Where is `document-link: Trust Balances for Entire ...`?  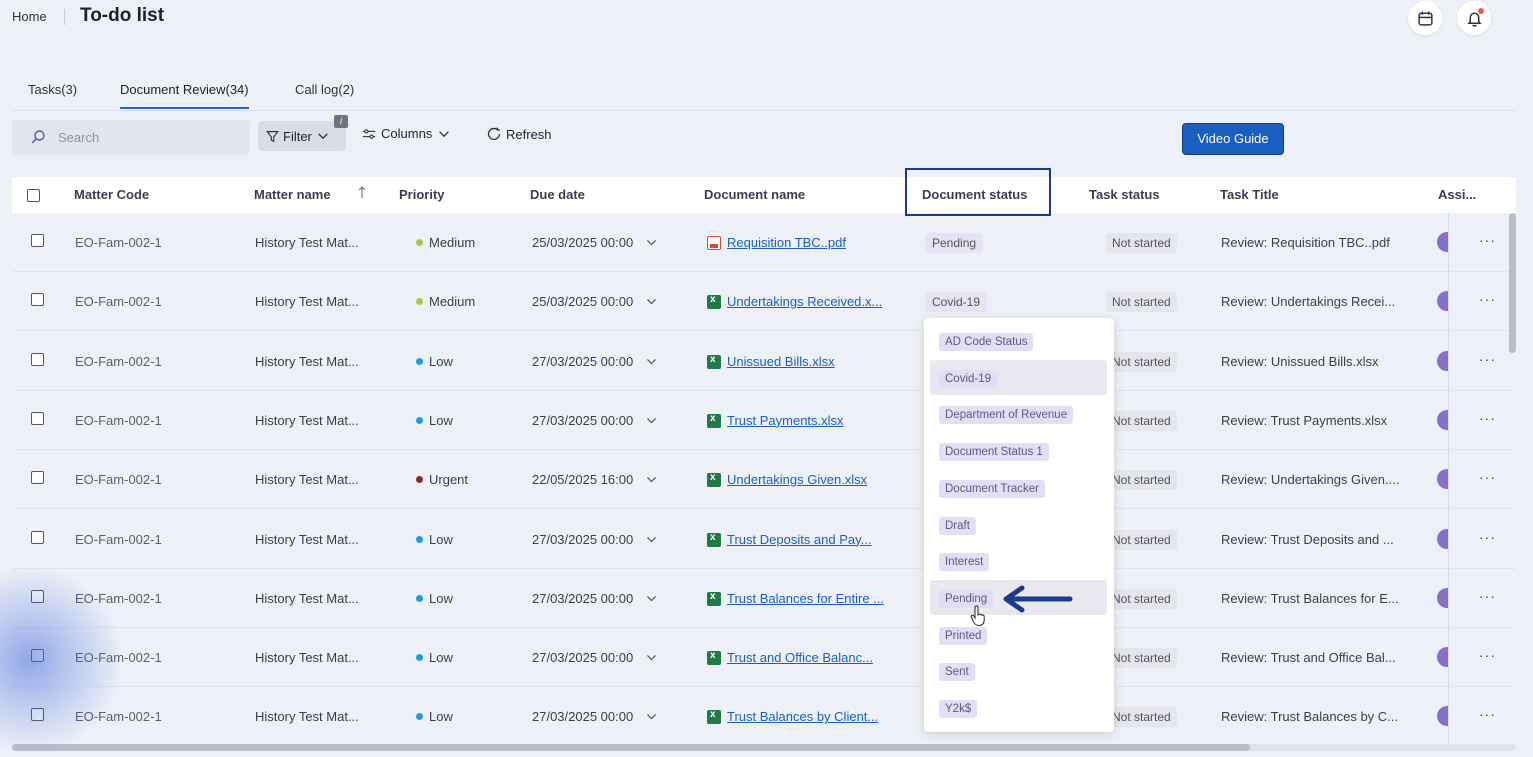 document-link: Trust Balances for Entire ... is located at coordinates (805, 598).